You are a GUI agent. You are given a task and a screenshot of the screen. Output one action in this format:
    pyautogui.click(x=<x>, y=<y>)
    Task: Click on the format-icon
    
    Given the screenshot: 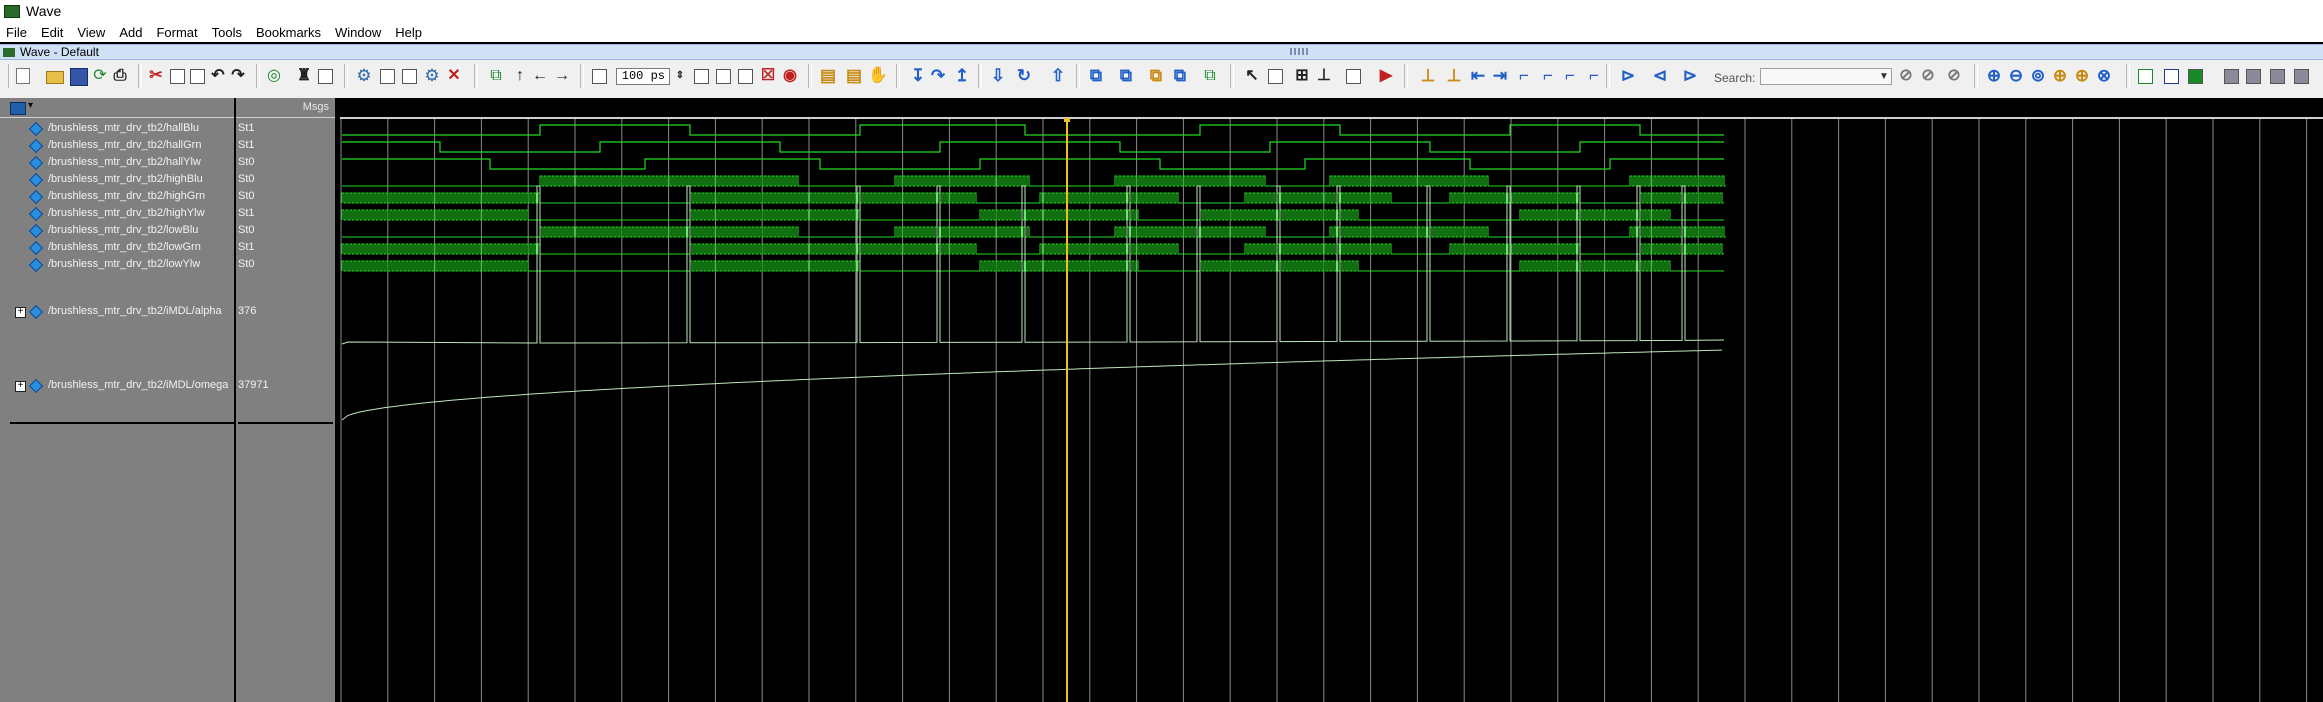 What is the action you would take?
    pyautogui.click(x=325, y=76)
    